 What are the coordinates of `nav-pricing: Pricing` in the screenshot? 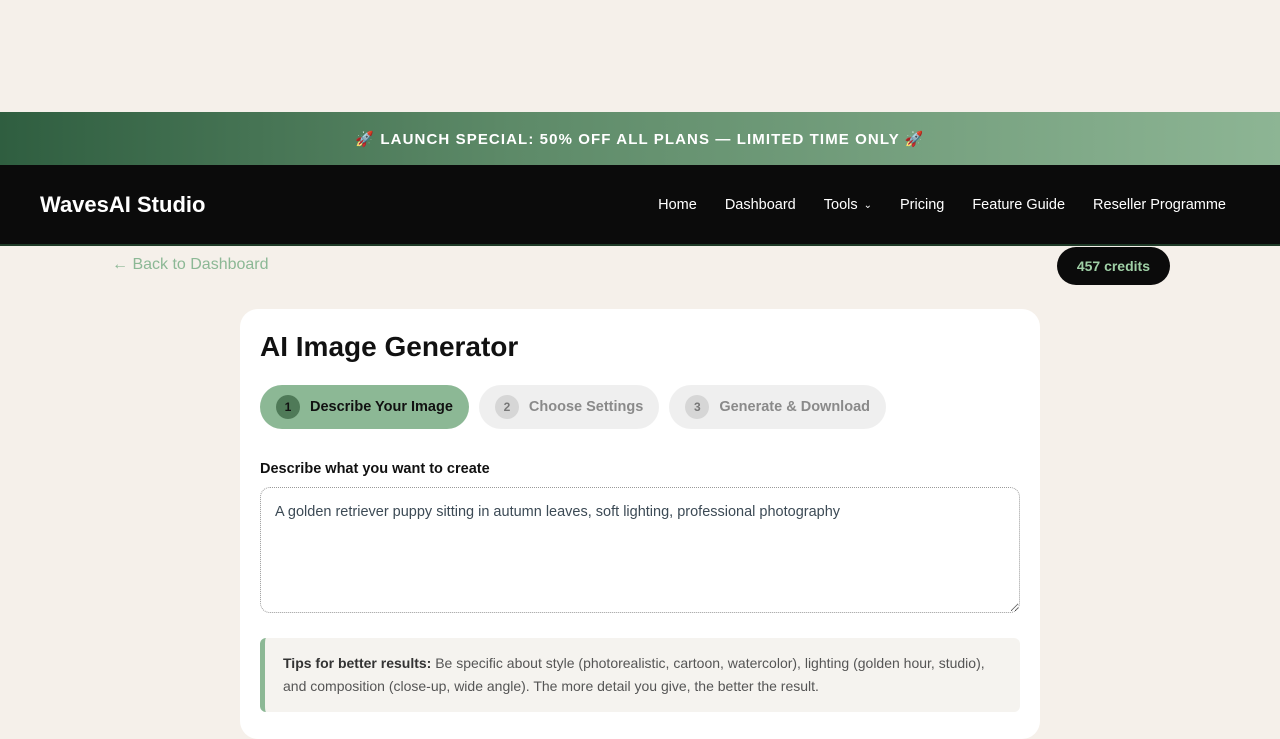 It's located at (922, 205).